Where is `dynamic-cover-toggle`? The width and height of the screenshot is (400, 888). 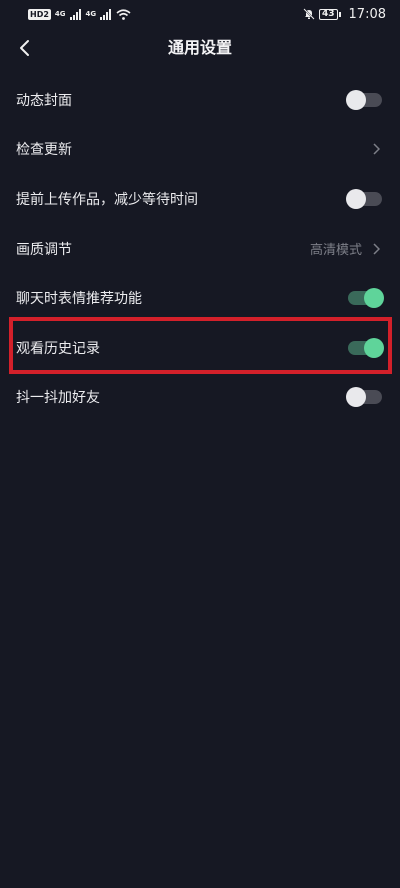
dynamic-cover-toggle is located at coordinates (364, 99).